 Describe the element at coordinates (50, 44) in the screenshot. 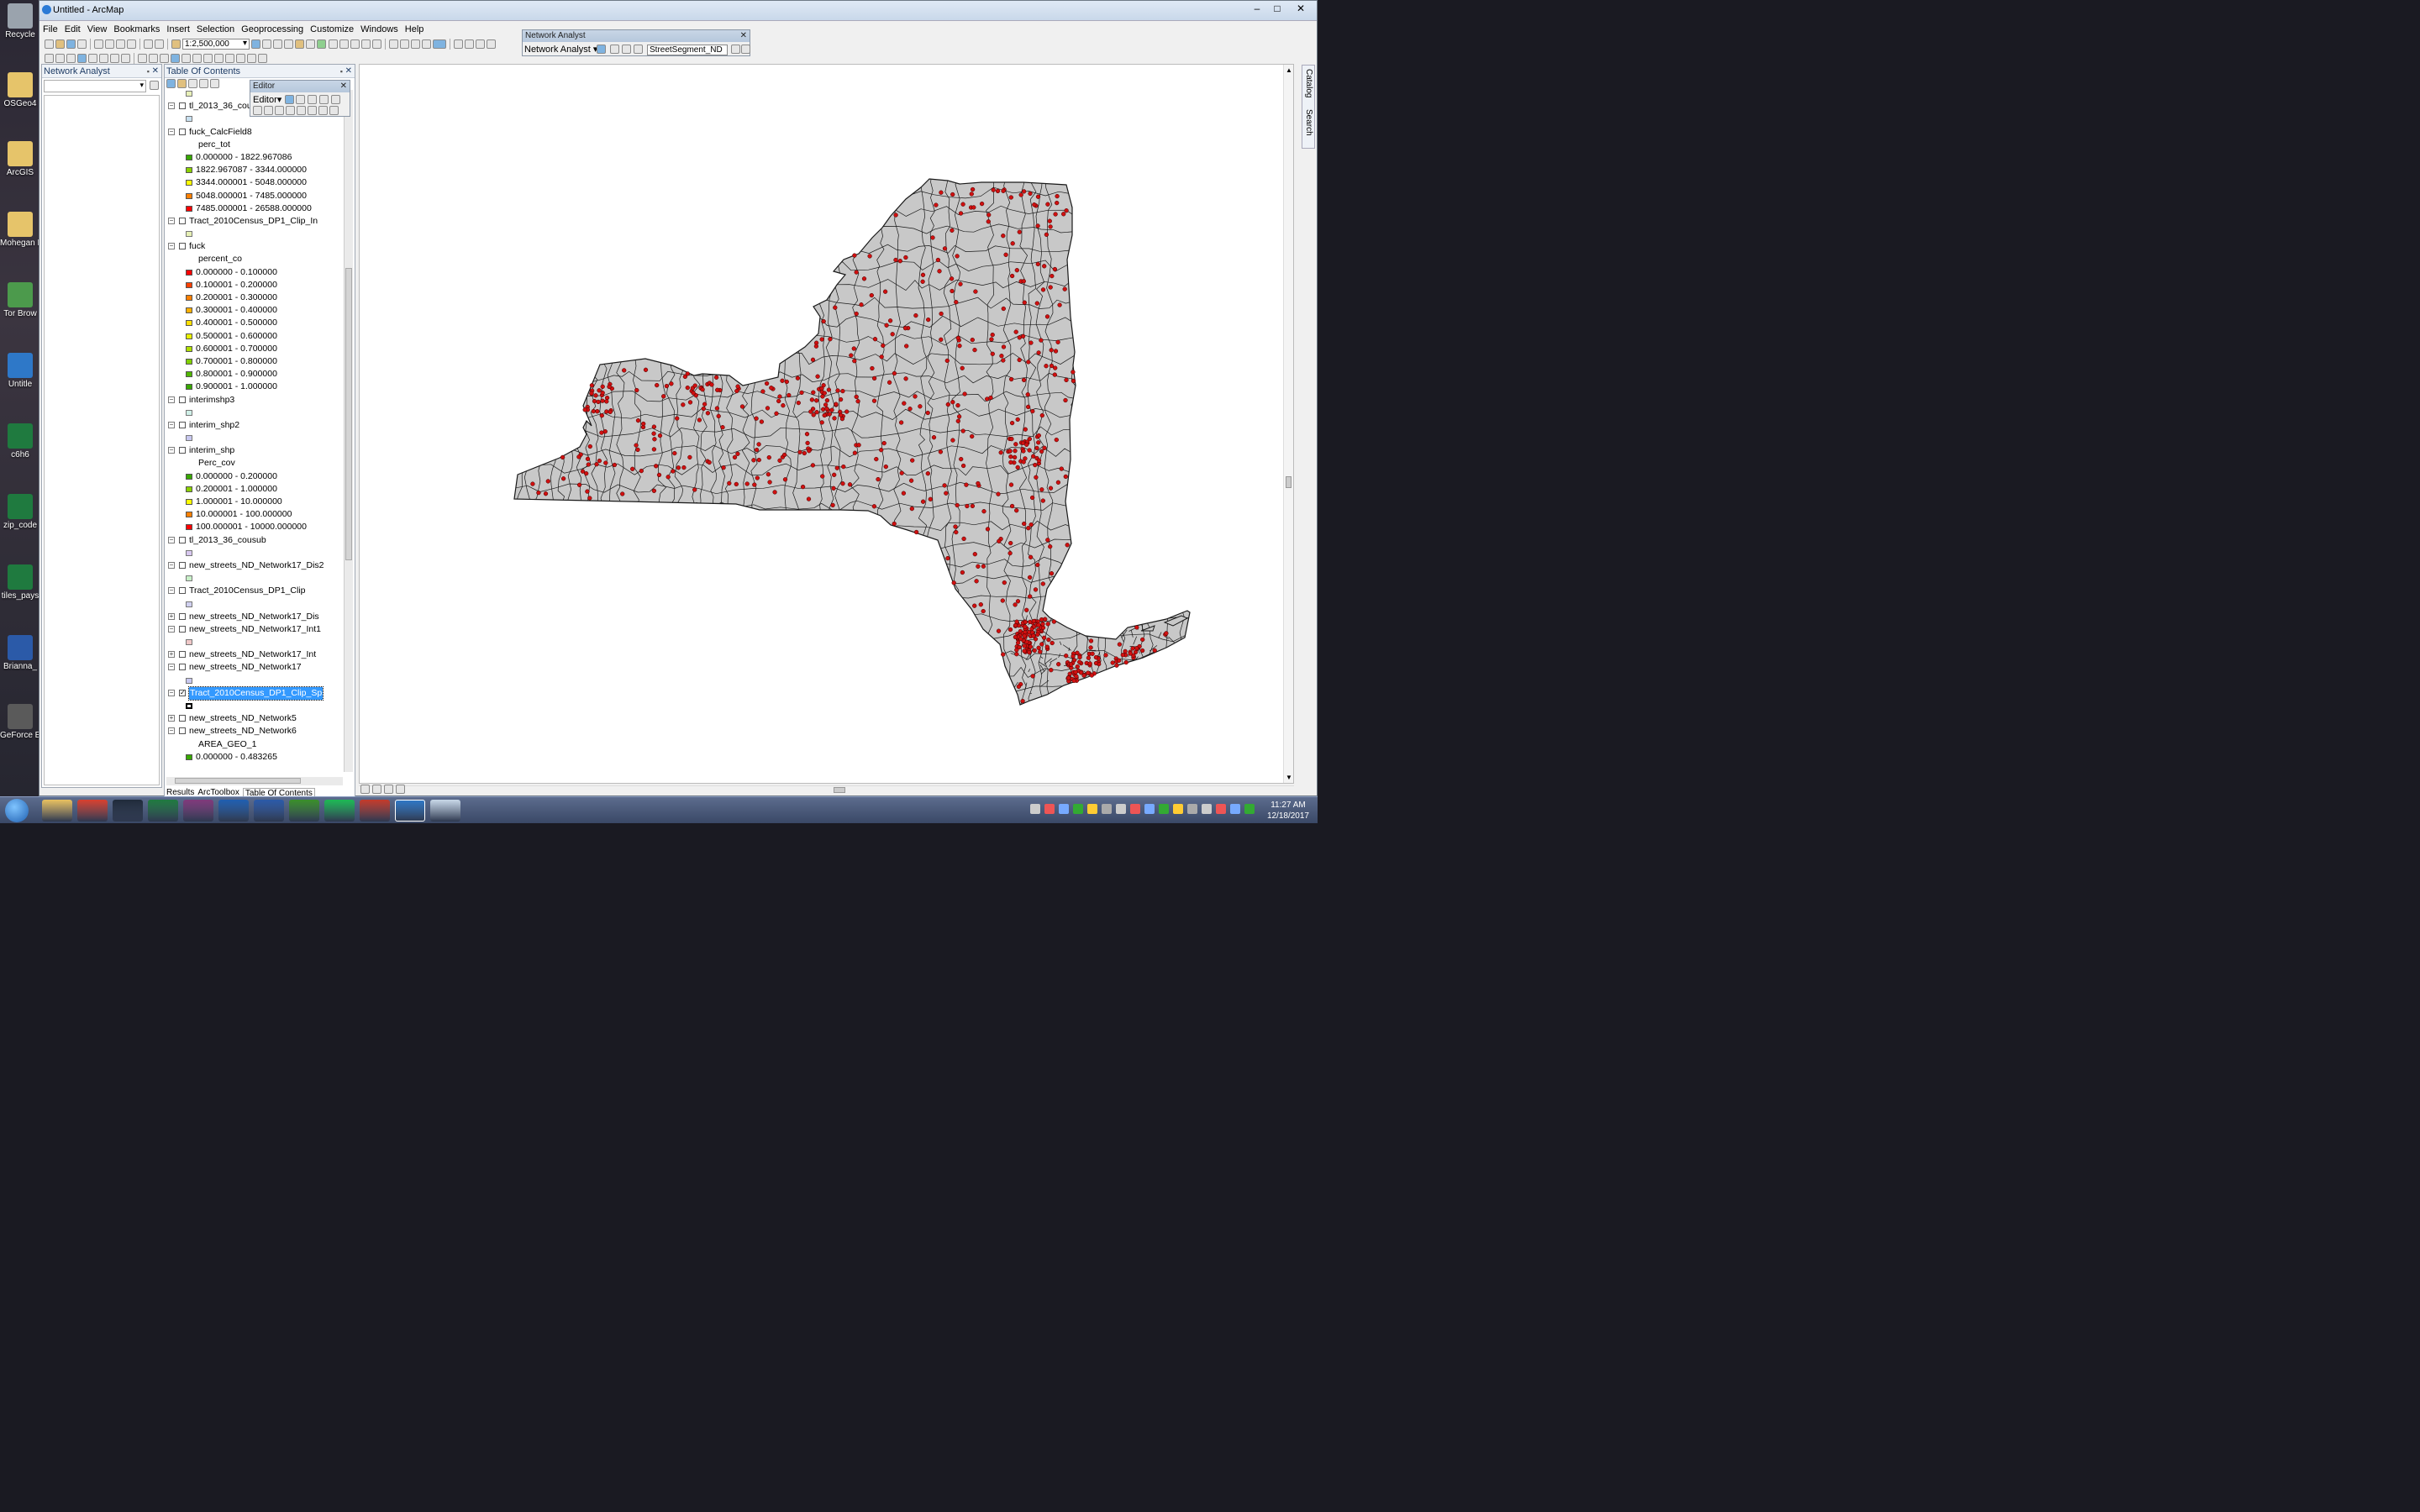

I see `new-icon` at that location.